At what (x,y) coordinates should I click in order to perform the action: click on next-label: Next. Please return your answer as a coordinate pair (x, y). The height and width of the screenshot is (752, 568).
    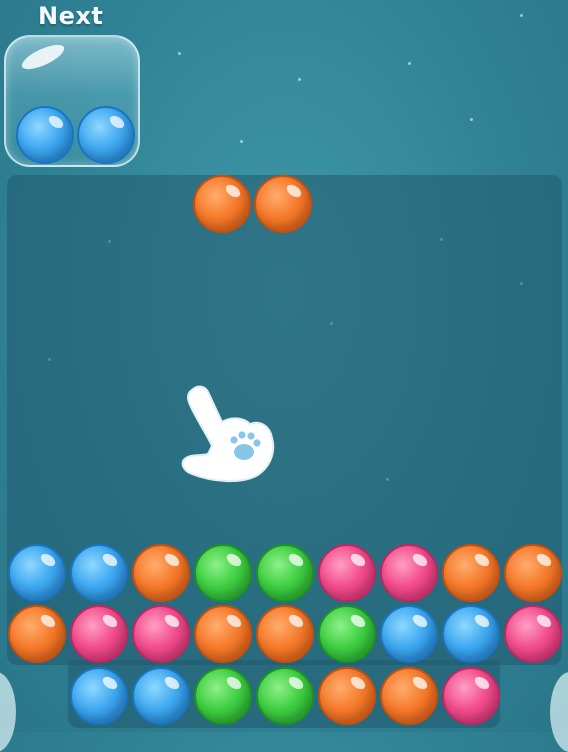
    Looking at the image, I should click on (71, 16).